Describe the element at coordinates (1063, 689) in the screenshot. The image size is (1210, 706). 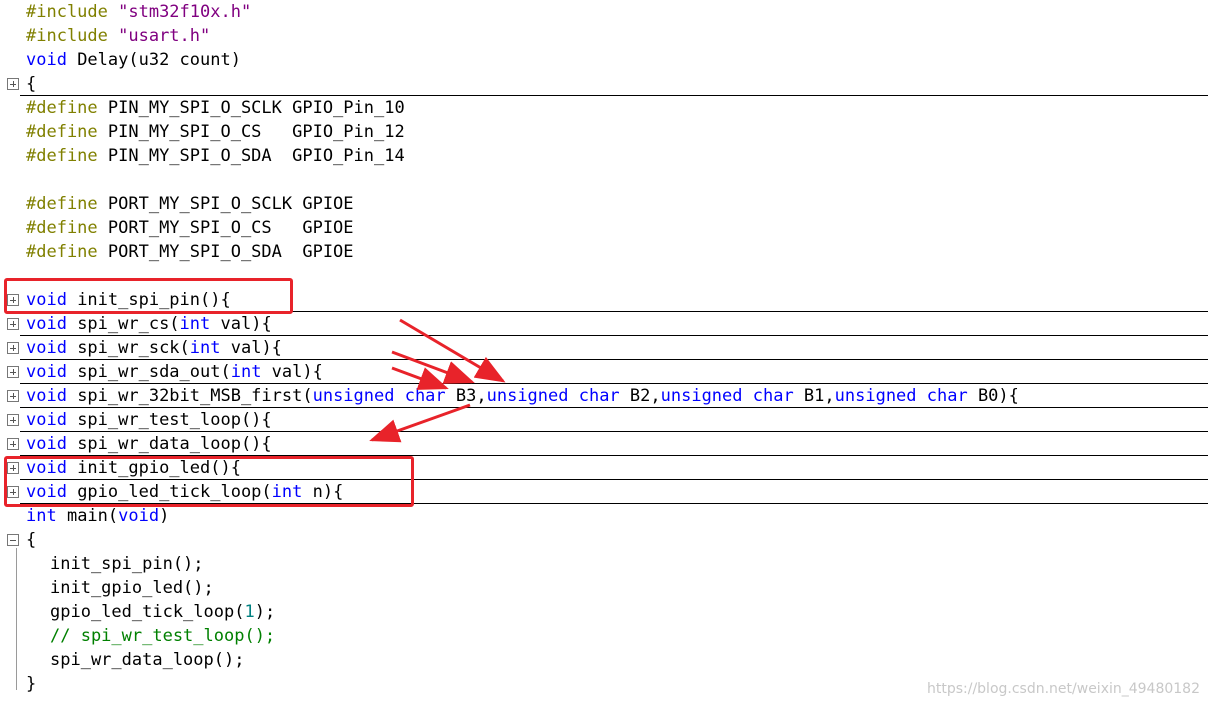
I see `watermark-text: https://blog.csdn.net/weixin_49480182` at that location.